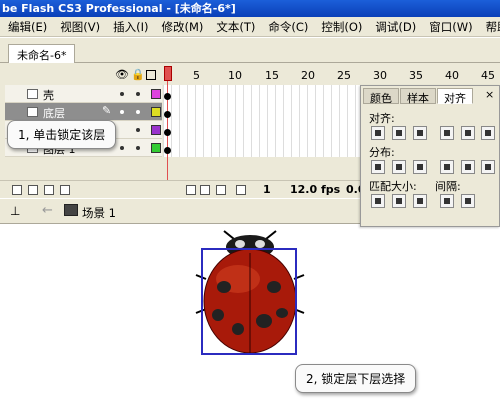 The width and height of the screenshot is (500, 403). I want to click on menu-control: 控制(O), so click(341, 27).